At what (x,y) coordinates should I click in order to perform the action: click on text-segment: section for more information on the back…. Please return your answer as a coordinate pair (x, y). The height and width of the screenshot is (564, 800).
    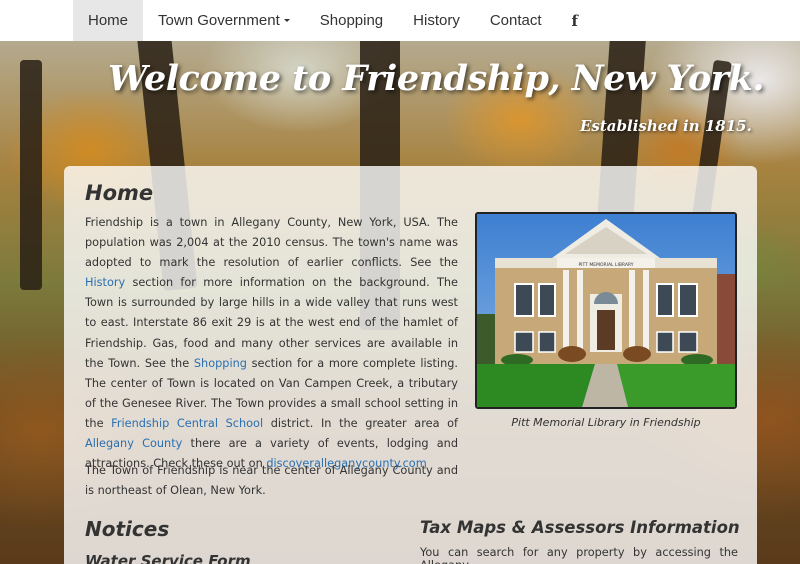
    Looking at the image, I should click on (271, 323).